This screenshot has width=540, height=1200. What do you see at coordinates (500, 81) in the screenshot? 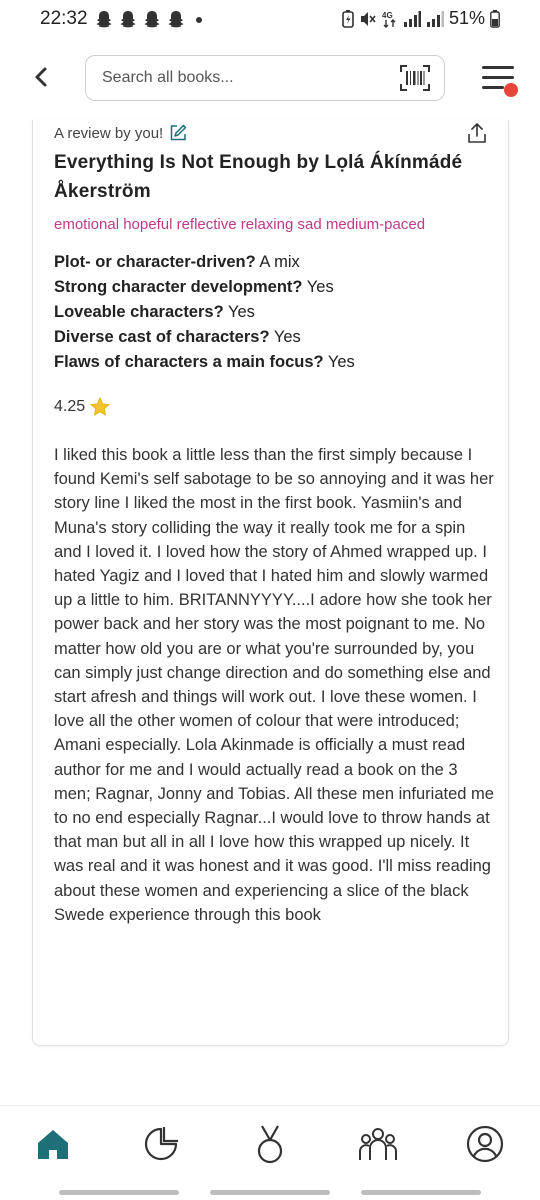
I see `menu-button` at bounding box center [500, 81].